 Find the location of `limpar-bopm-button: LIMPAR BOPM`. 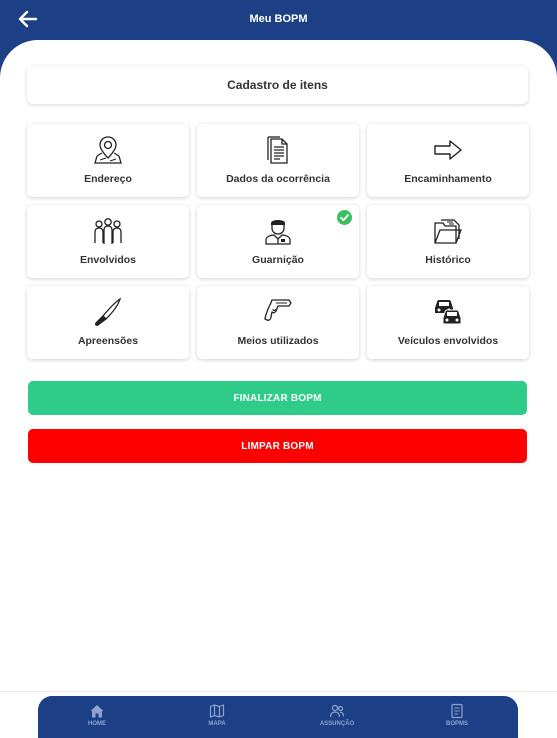

limpar-bopm-button: LIMPAR BOPM is located at coordinates (277, 446).